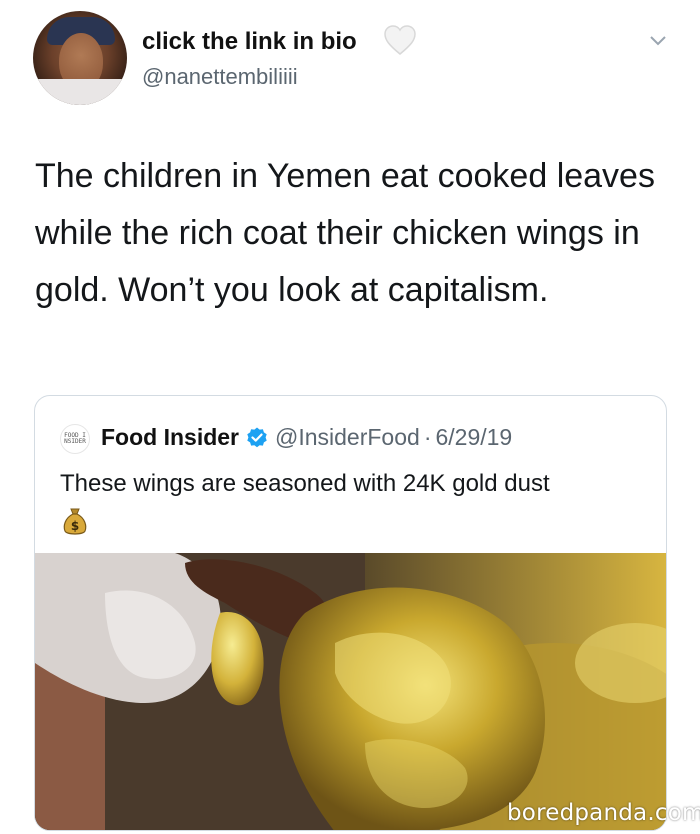 The height and width of the screenshot is (834, 700). What do you see at coordinates (473, 437) in the screenshot?
I see `quote-date: 6/29/19` at bounding box center [473, 437].